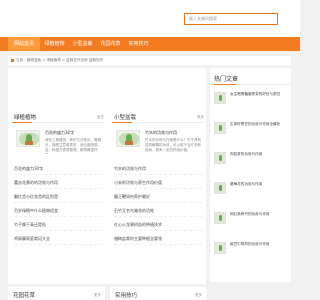 The width and height of the screenshot is (320, 300). What do you see at coordinates (58, 239) in the screenshot?
I see `list-item: 鸡屎藤家庭栽培大全` at bounding box center [58, 239].